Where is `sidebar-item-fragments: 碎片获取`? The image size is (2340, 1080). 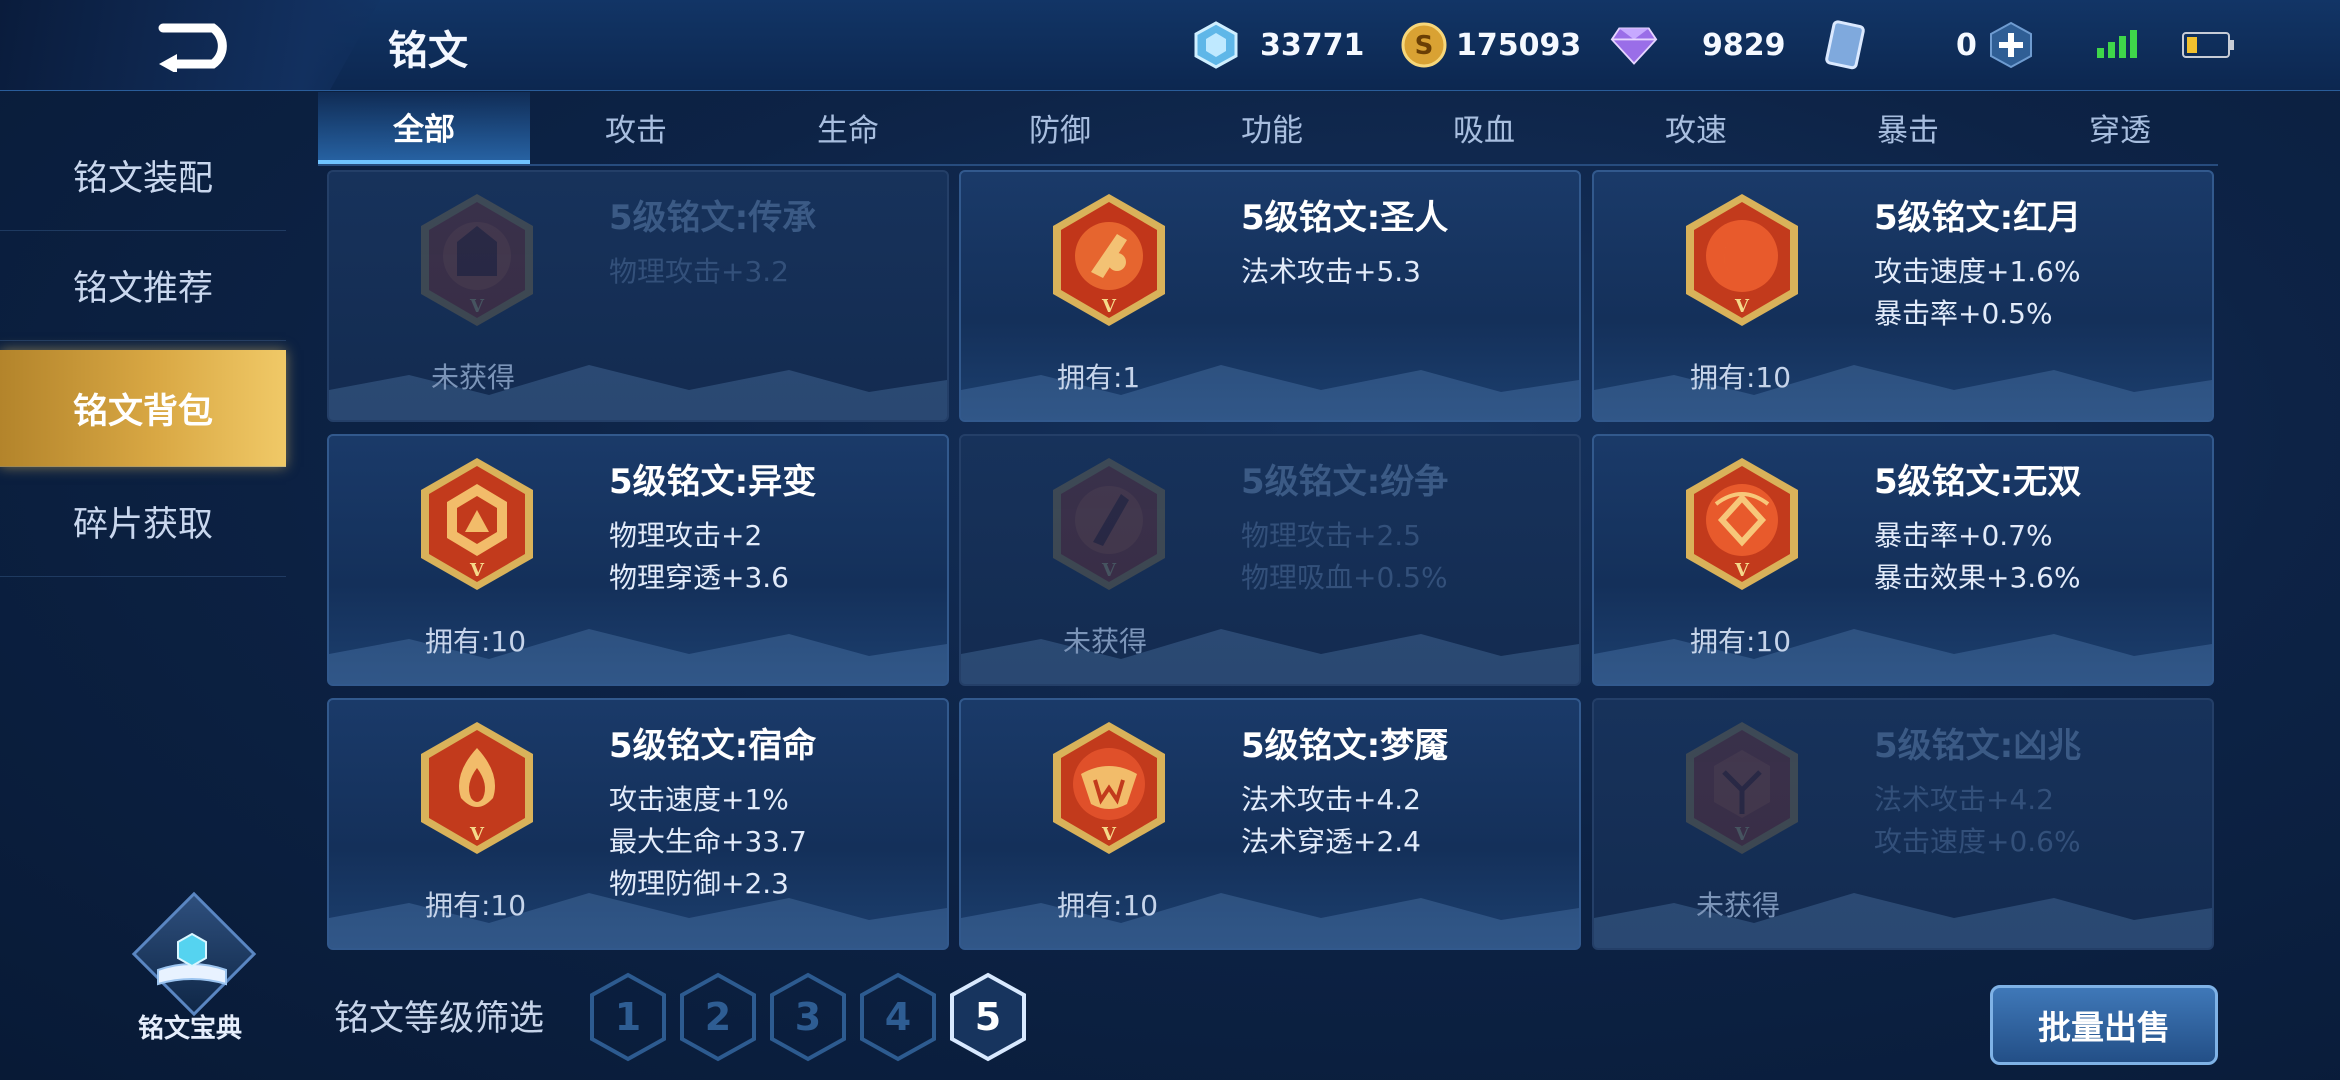 sidebar-item-fragments: 碎片获取 is located at coordinates (143, 521).